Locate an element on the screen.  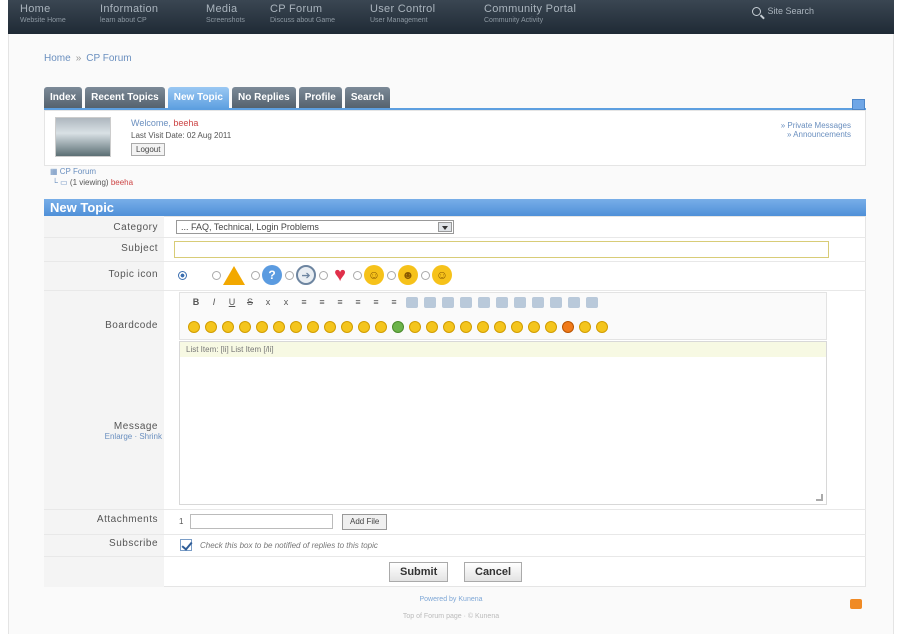
tab-no-replies: No Replies is located at coordinates (264, 98).